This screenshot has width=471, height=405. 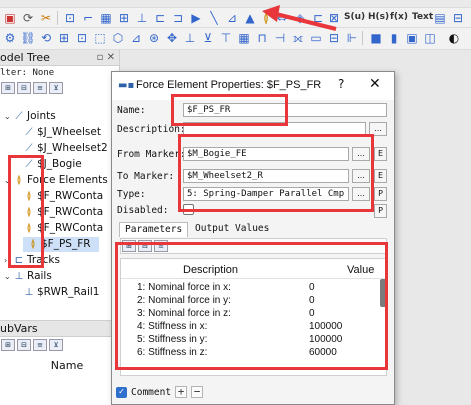 I want to click on tree-item-j-wheelset: ⟋ $J_Wheelset, so click(x=57, y=132).